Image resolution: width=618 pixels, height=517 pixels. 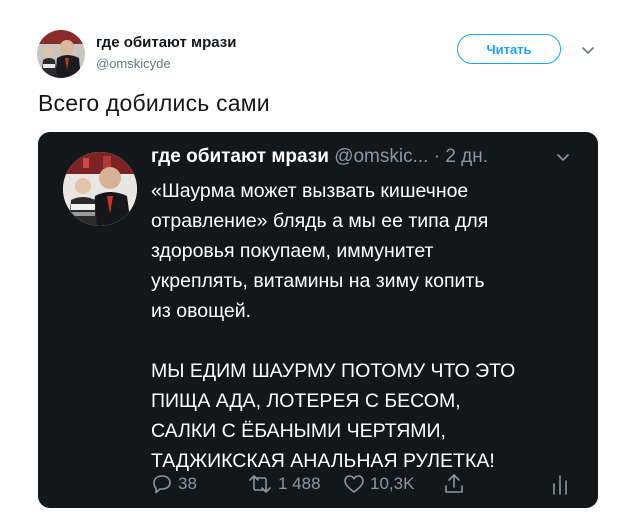 I want to click on avatar, so click(x=61, y=54).